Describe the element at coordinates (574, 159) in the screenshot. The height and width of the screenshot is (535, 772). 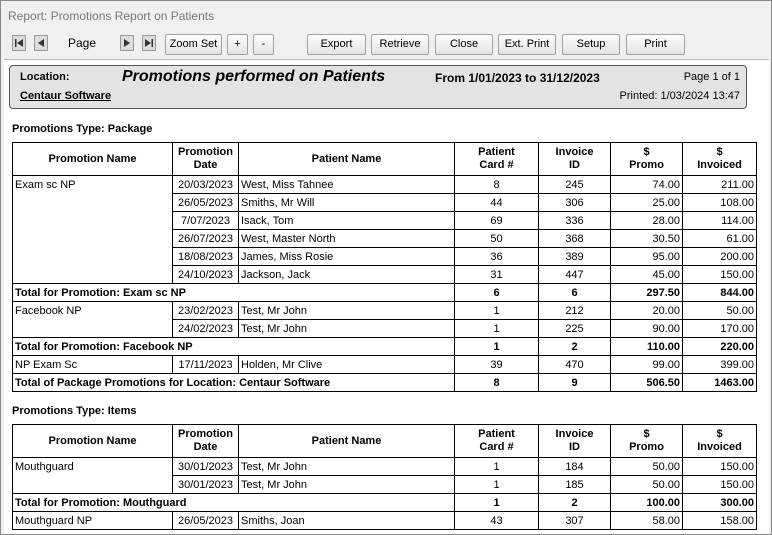
I see `col-invoice-id: Invoice ID` at that location.